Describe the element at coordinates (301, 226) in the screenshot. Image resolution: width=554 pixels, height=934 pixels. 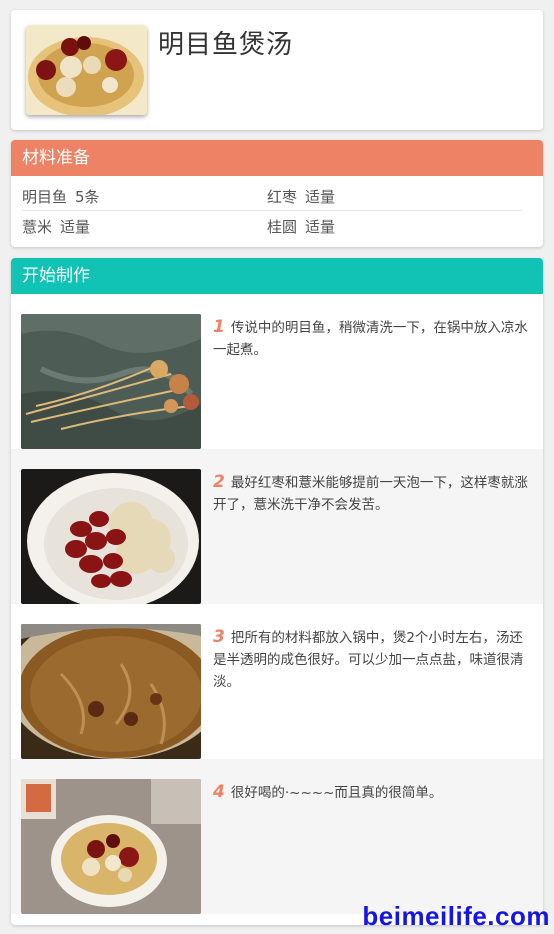
I see `ingredient-item: 桂圆 适量` at that location.